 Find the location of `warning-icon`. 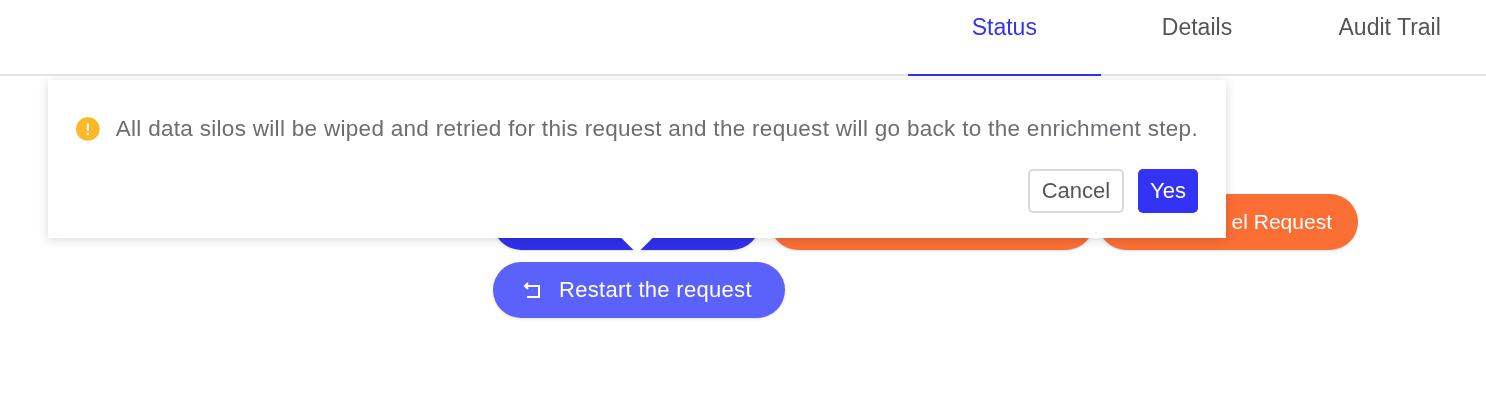

warning-icon is located at coordinates (88, 129).